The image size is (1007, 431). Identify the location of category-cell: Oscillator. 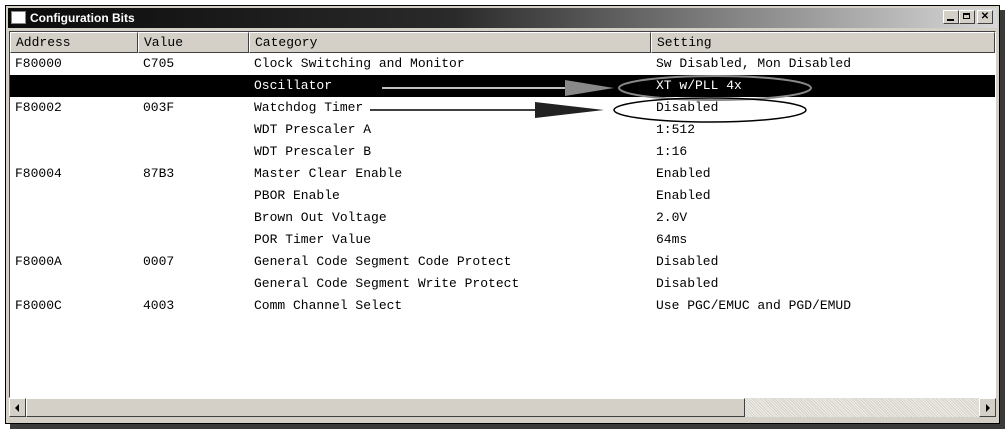
(293, 85).